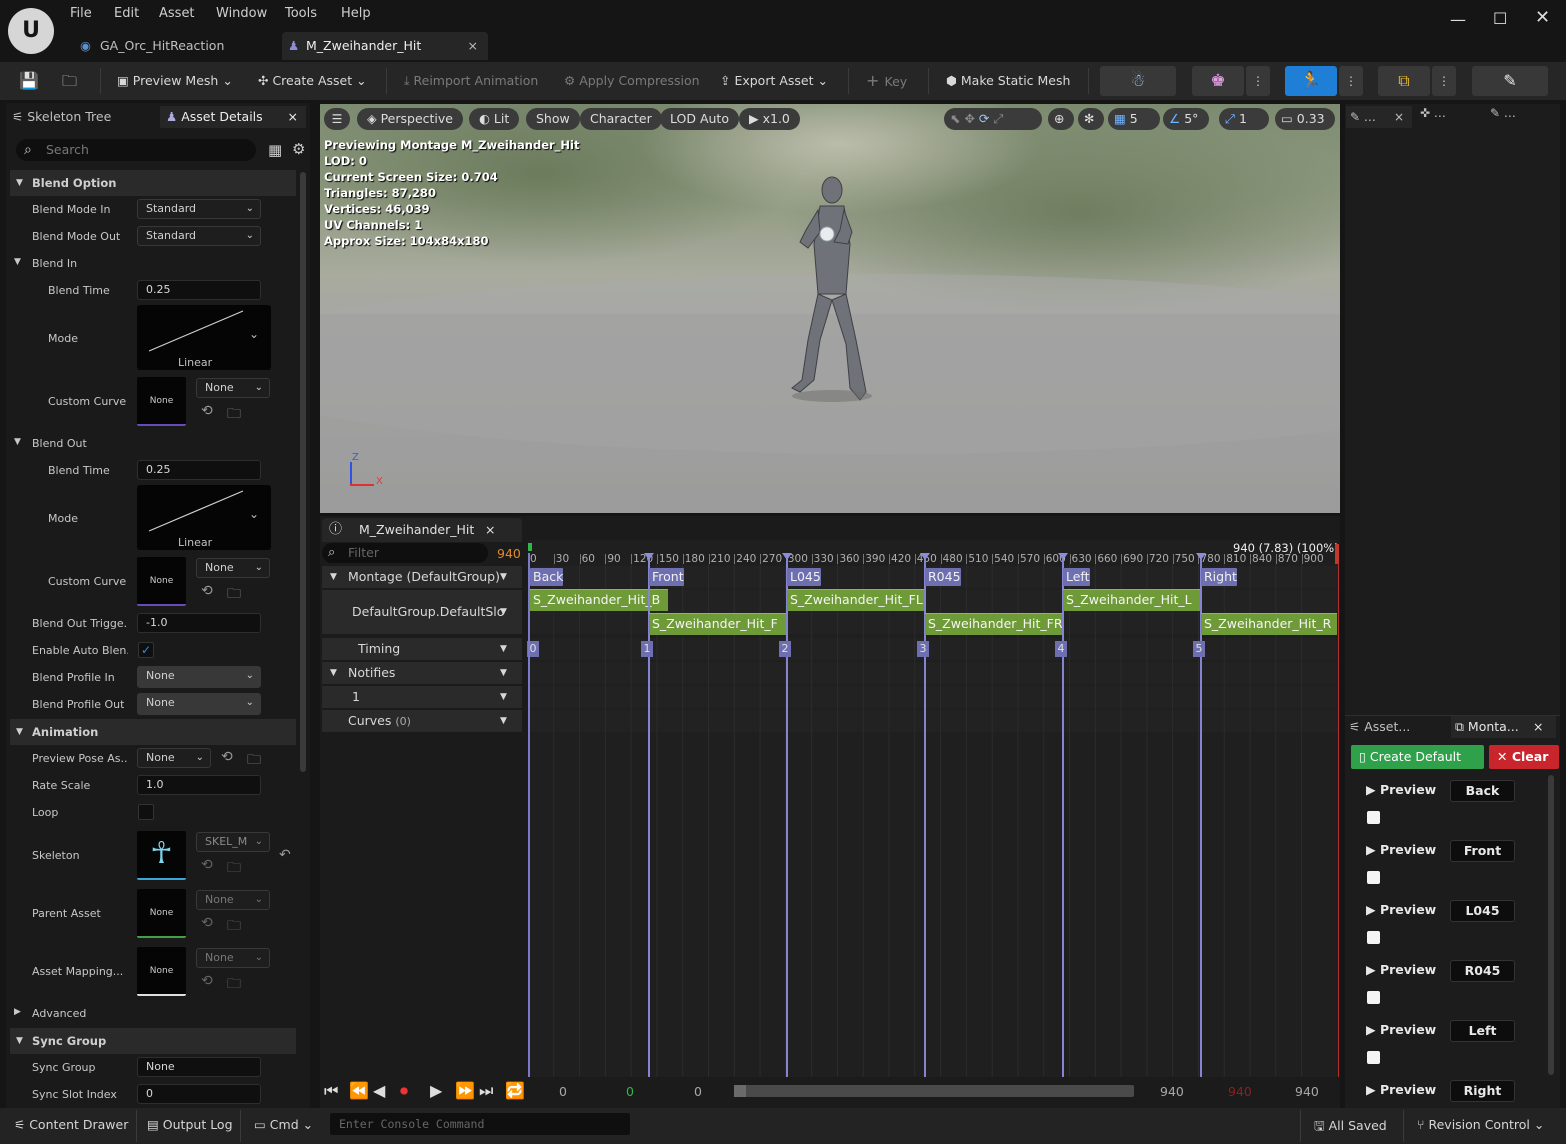  What do you see at coordinates (886, 81) in the screenshot?
I see `key-button: + Key` at bounding box center [886, 81].